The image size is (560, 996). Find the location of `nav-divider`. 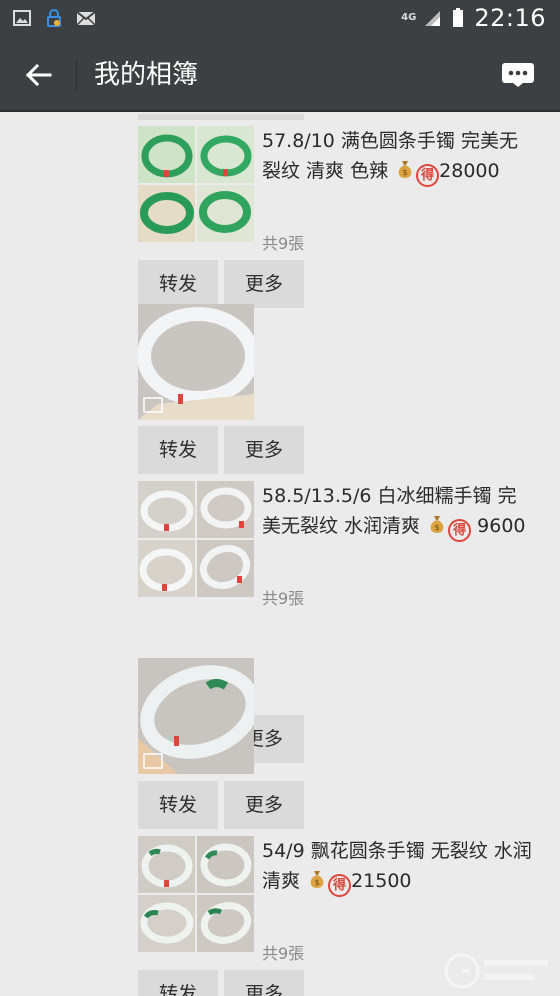

nav-divider is located at coordinates (76, 75).